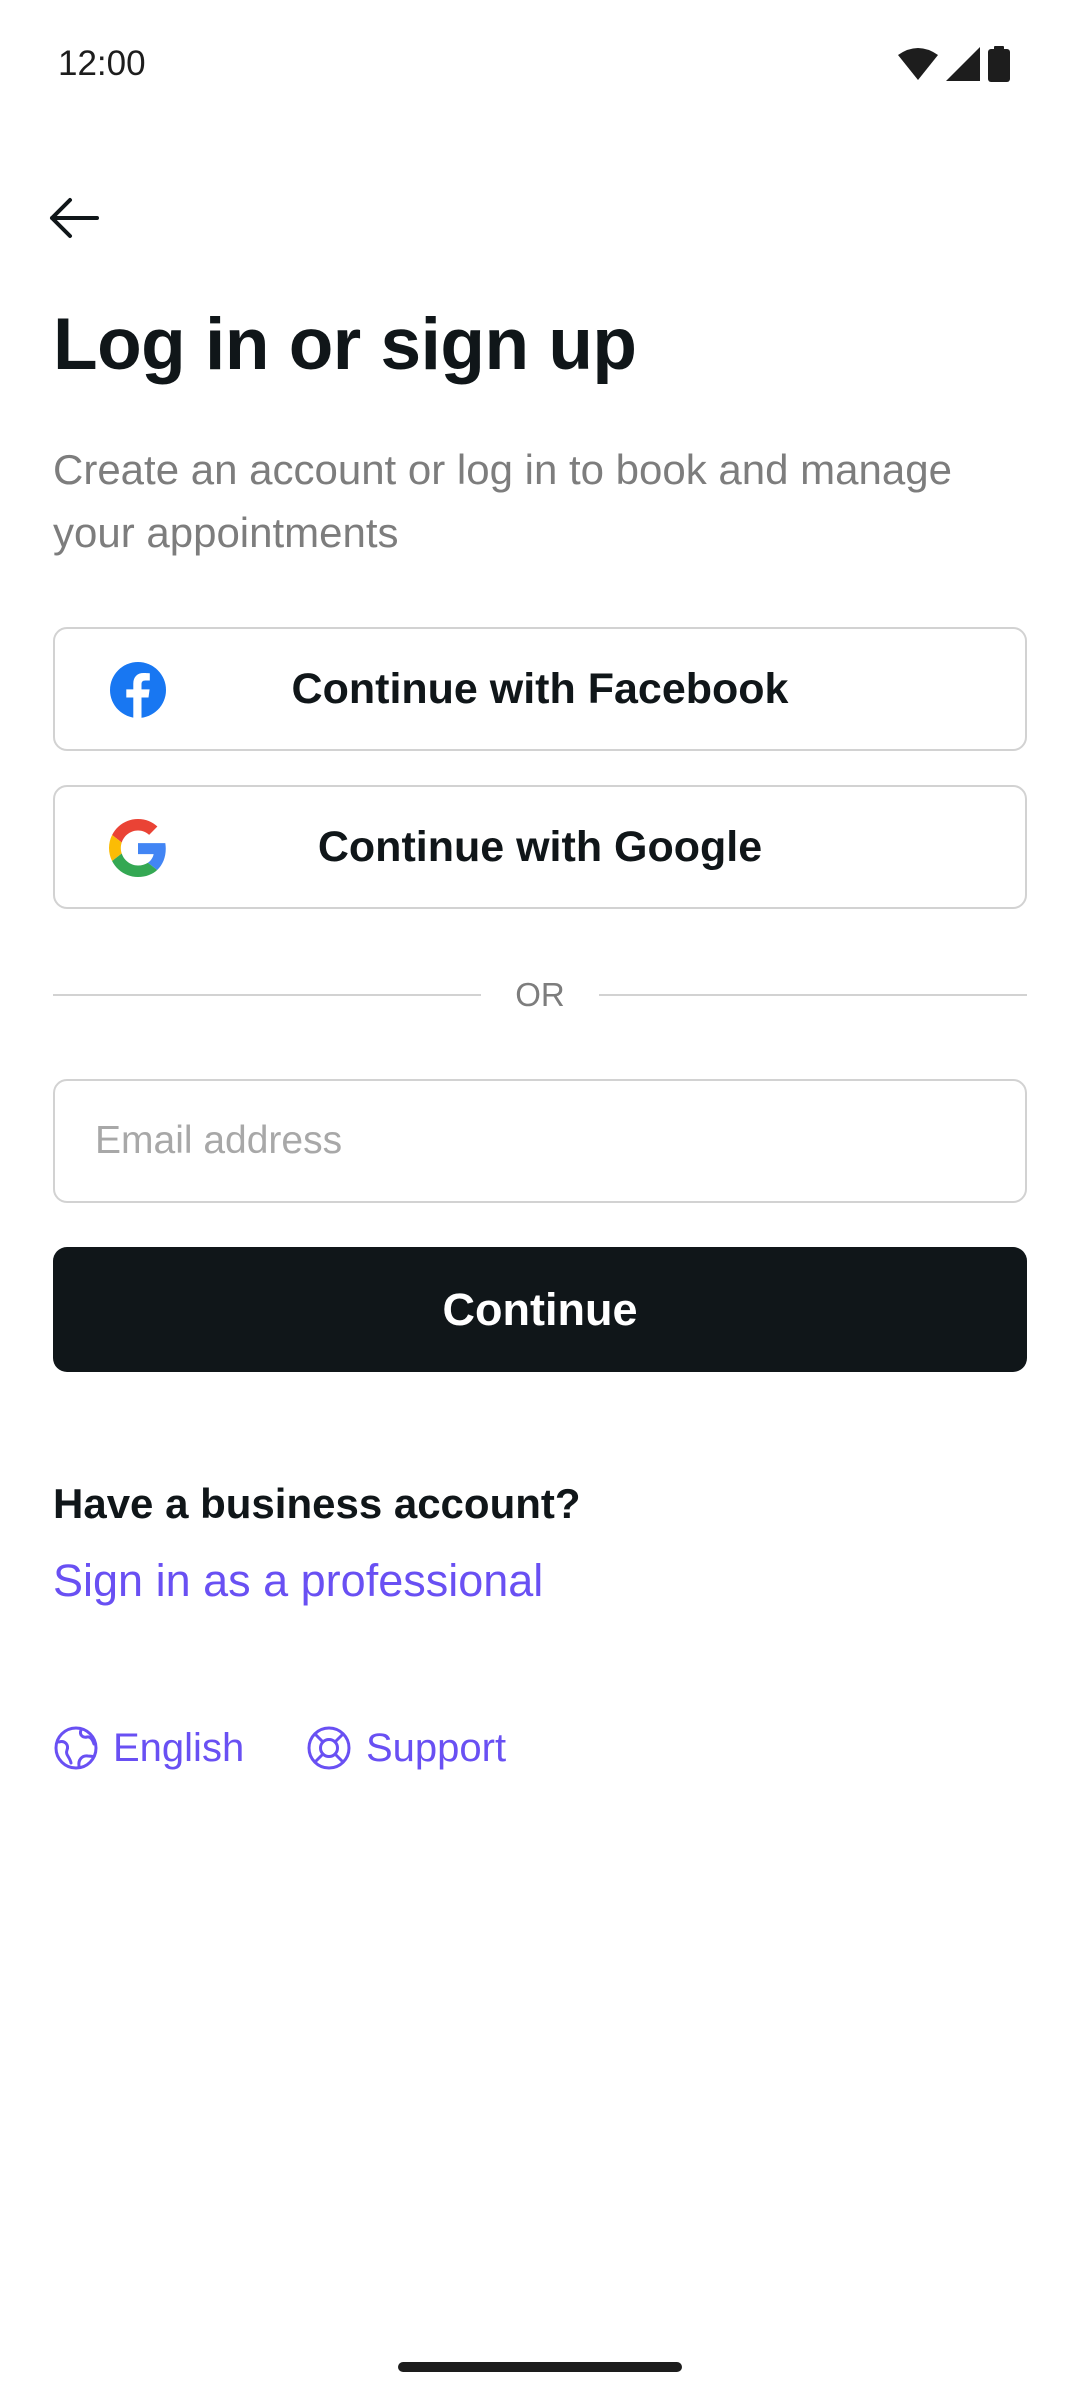 The height and width of the screenshot is (2400, 1080). What do you see at coordinates (999, 64) in the screenshot?
I see `battery-icon` at bounding box center [999, 64].